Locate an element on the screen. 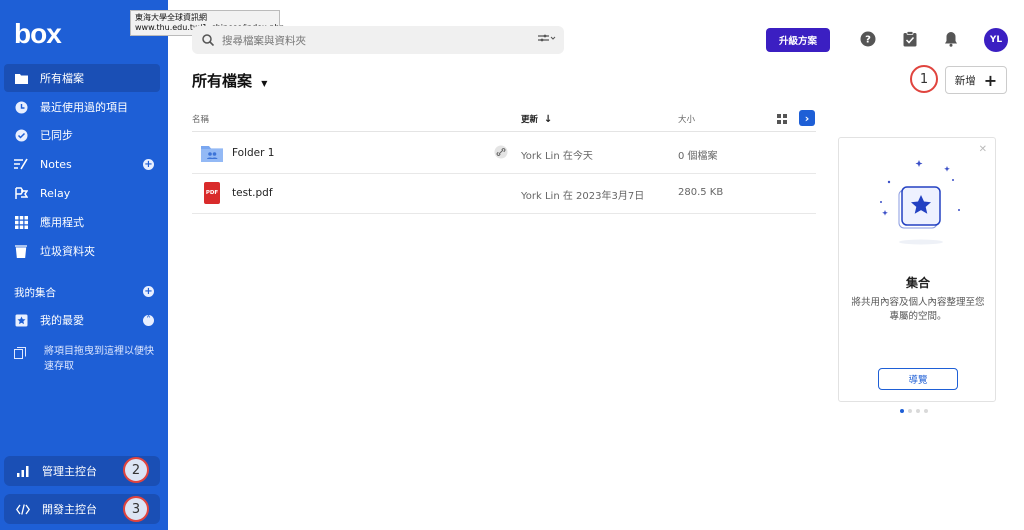 The image size is (1024, 530). collections-label: 我的集合 is located at coordinates (35, 293).